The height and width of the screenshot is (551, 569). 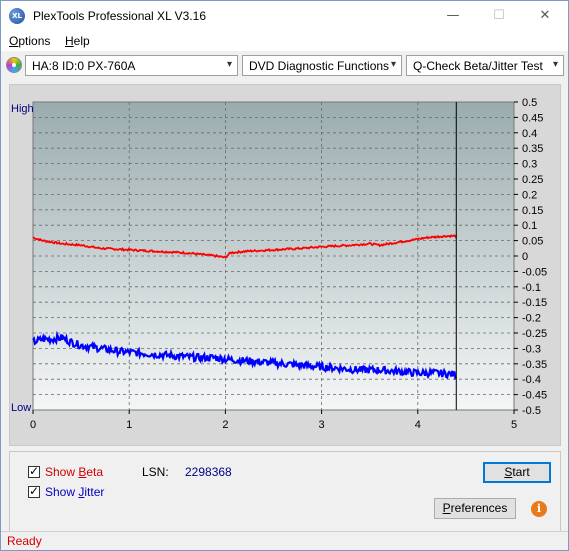 I want to click on y-tick-label: -0.45, so click(x=534, y=396).